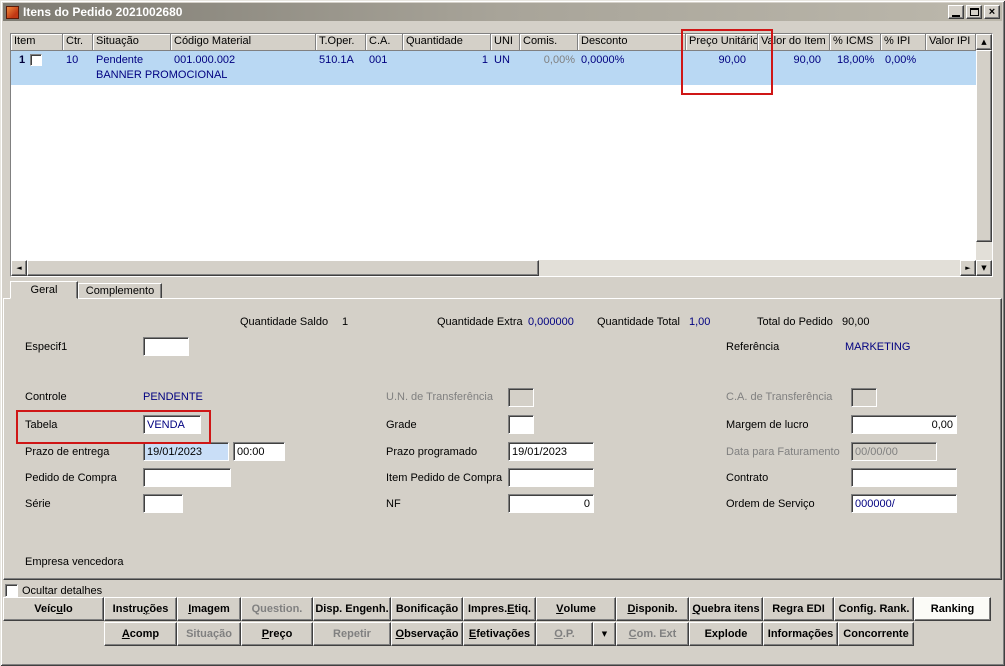 This screenshot has width=1005, height=666. Describe the element at coordinates (874, 609) in the screenshot. I see `config-rank-button: Config. Rank.` at that location.